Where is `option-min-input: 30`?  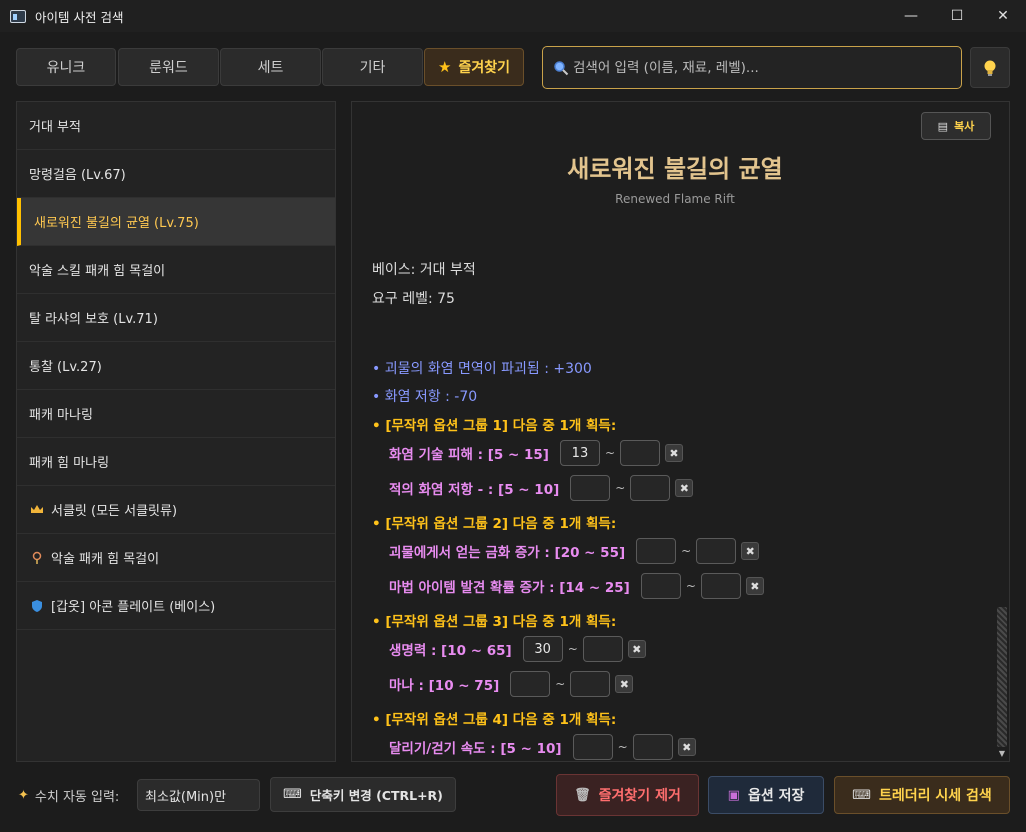 option-min-input: 30 is located at coordinates (542, 649).